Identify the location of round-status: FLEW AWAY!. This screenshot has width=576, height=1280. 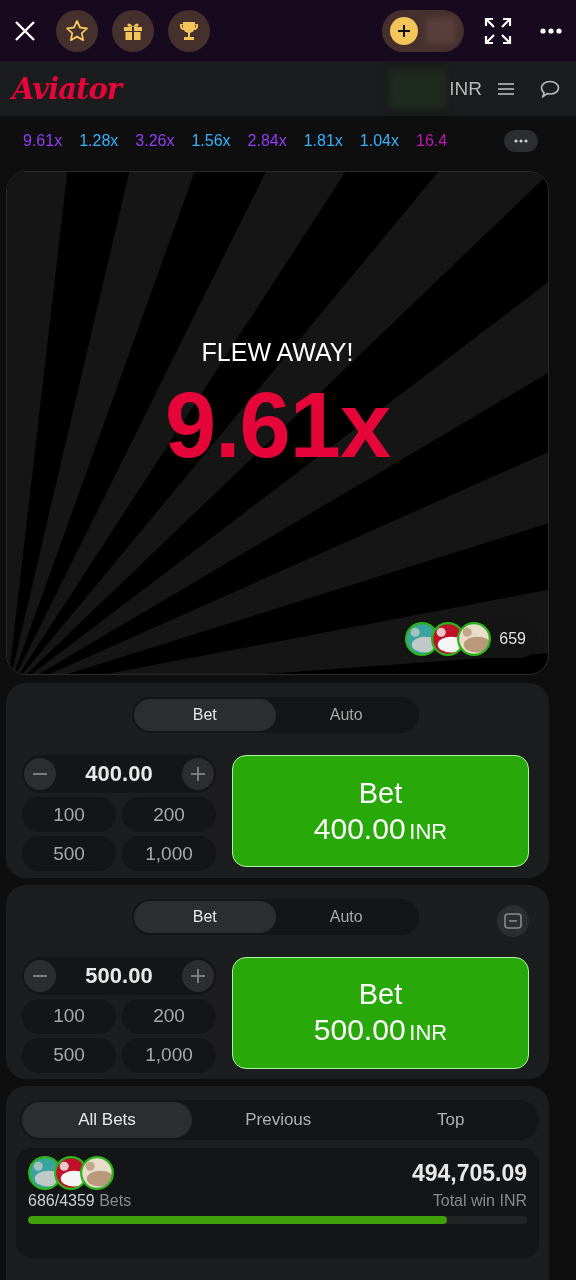
(277, 352).